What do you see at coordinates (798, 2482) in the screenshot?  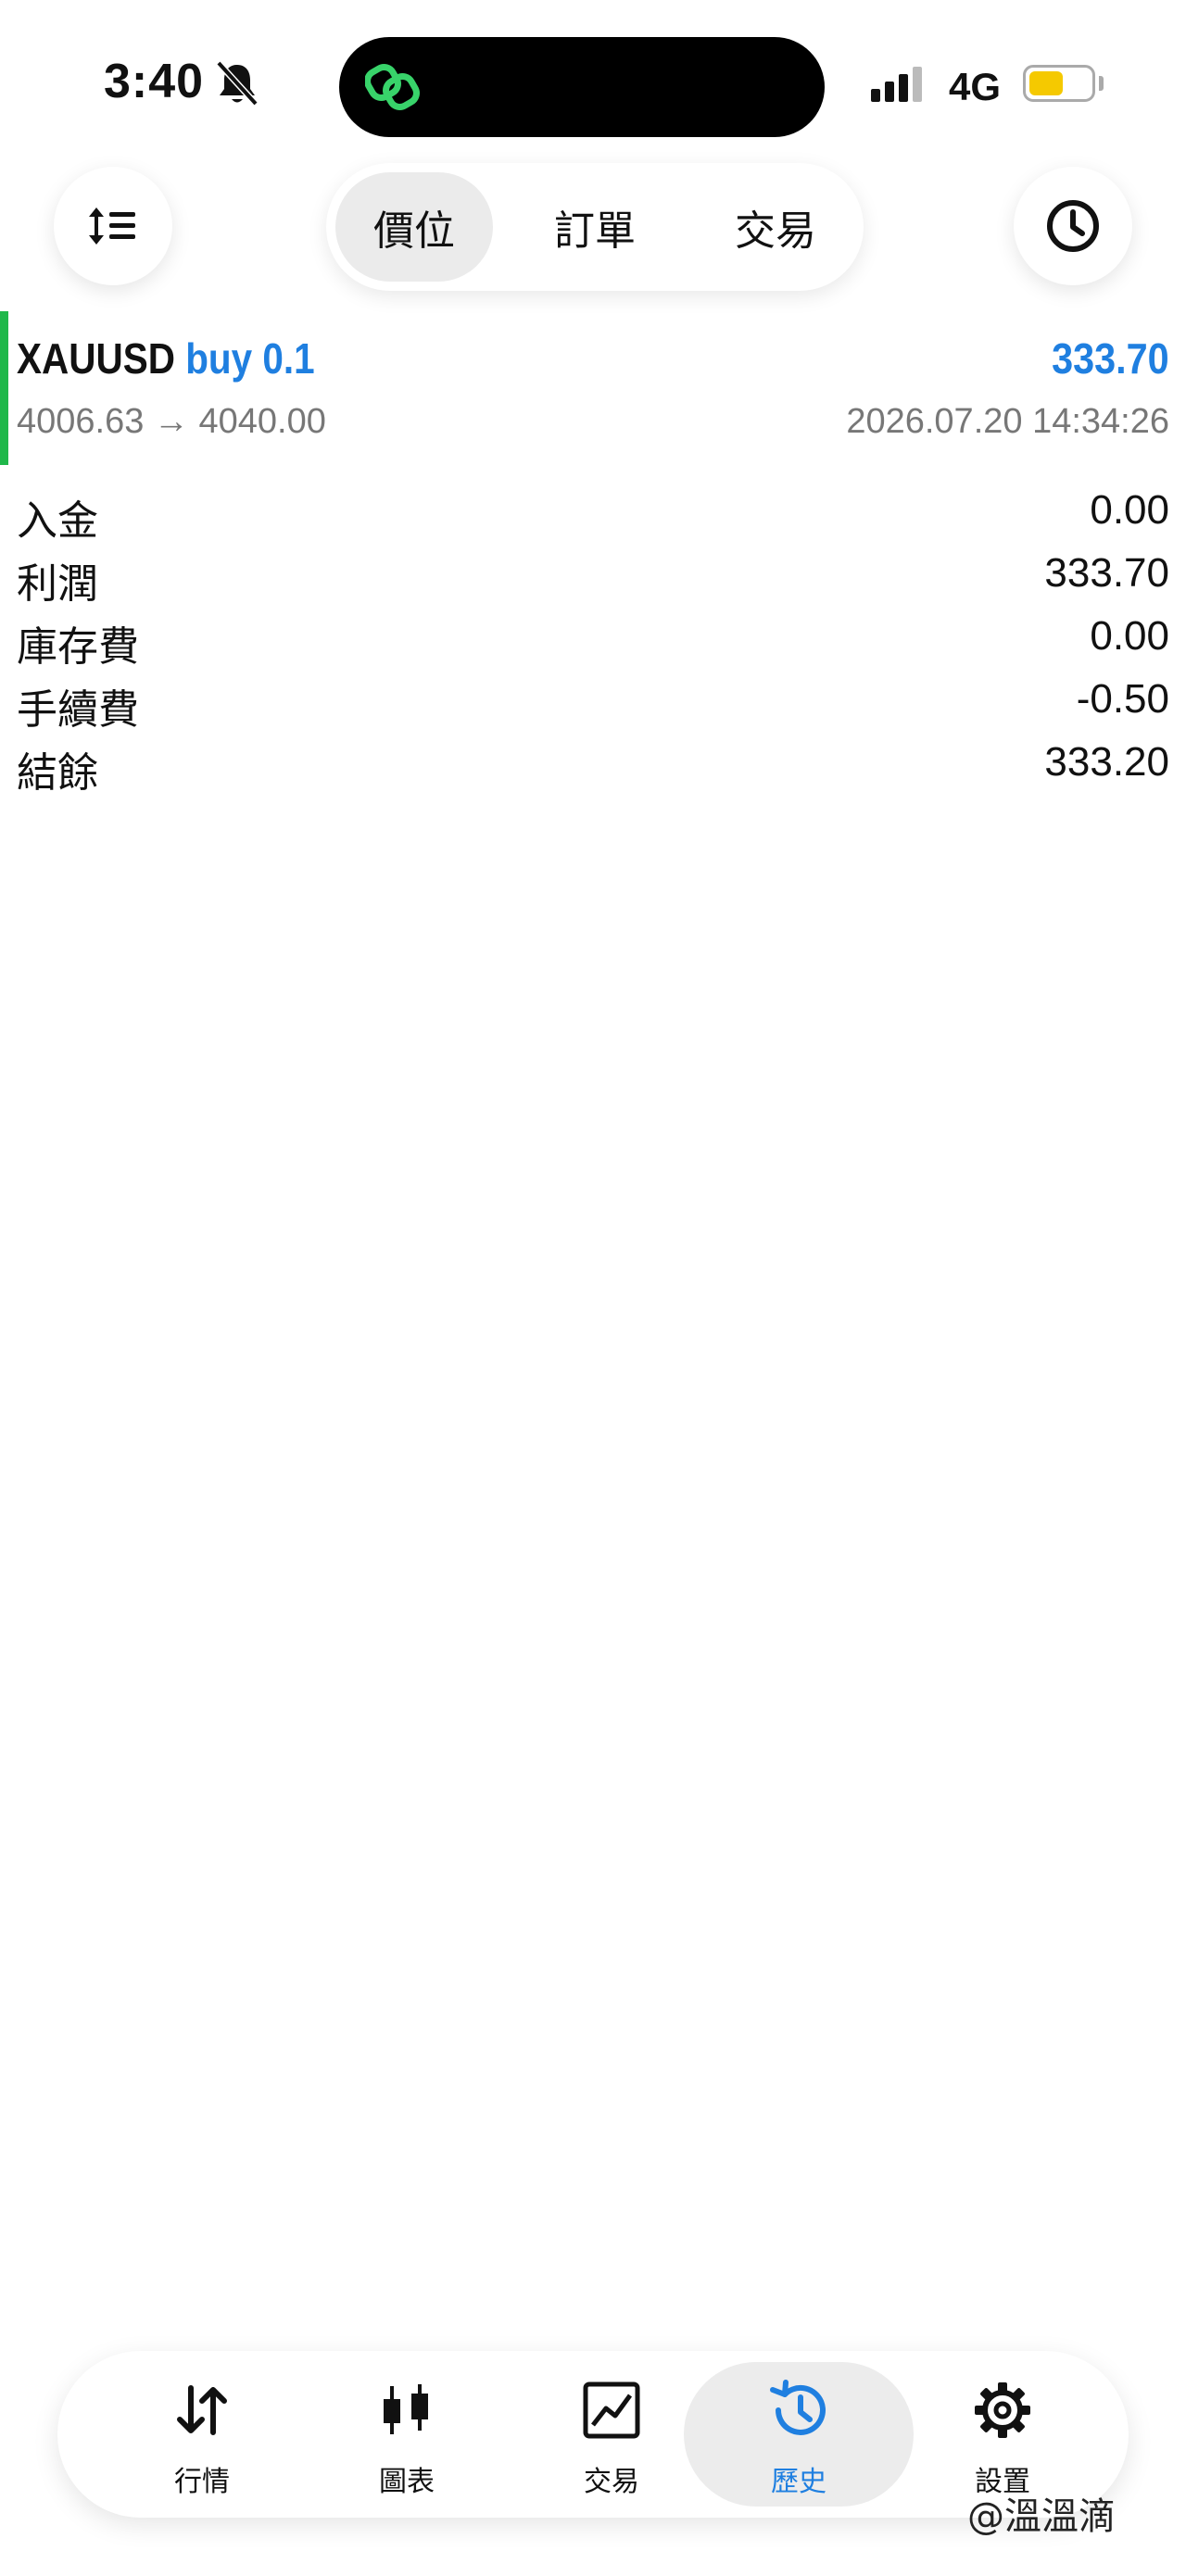 I see `nav-label: 歷史` at bounding box center [798, 2482].